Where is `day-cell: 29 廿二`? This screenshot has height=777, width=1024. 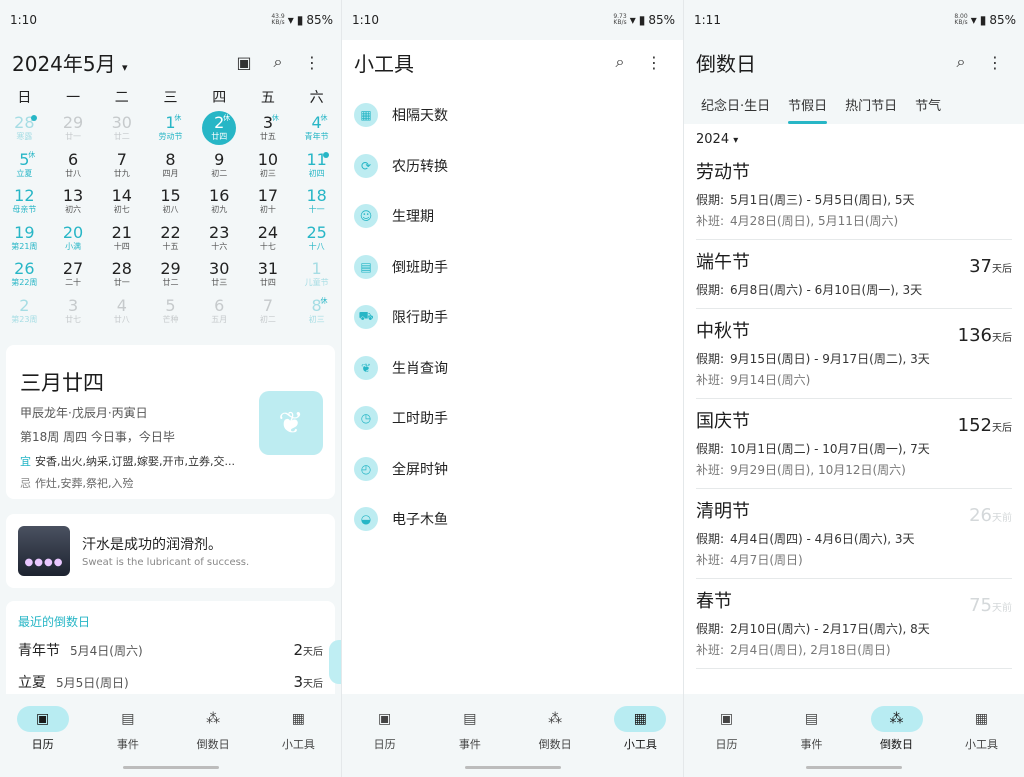
day-cell: 29 廿二 is located at coordinates (170, 274).